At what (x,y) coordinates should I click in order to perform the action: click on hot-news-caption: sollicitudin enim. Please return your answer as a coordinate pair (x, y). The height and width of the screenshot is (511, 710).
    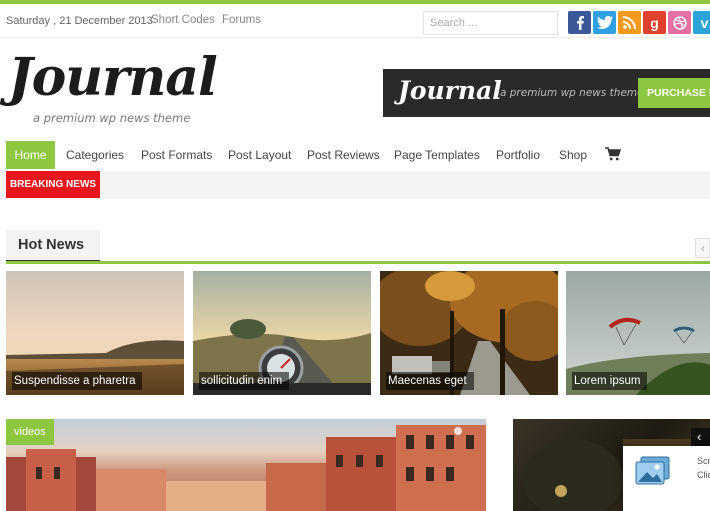
    Looking at the image, I should click on (244, 381).